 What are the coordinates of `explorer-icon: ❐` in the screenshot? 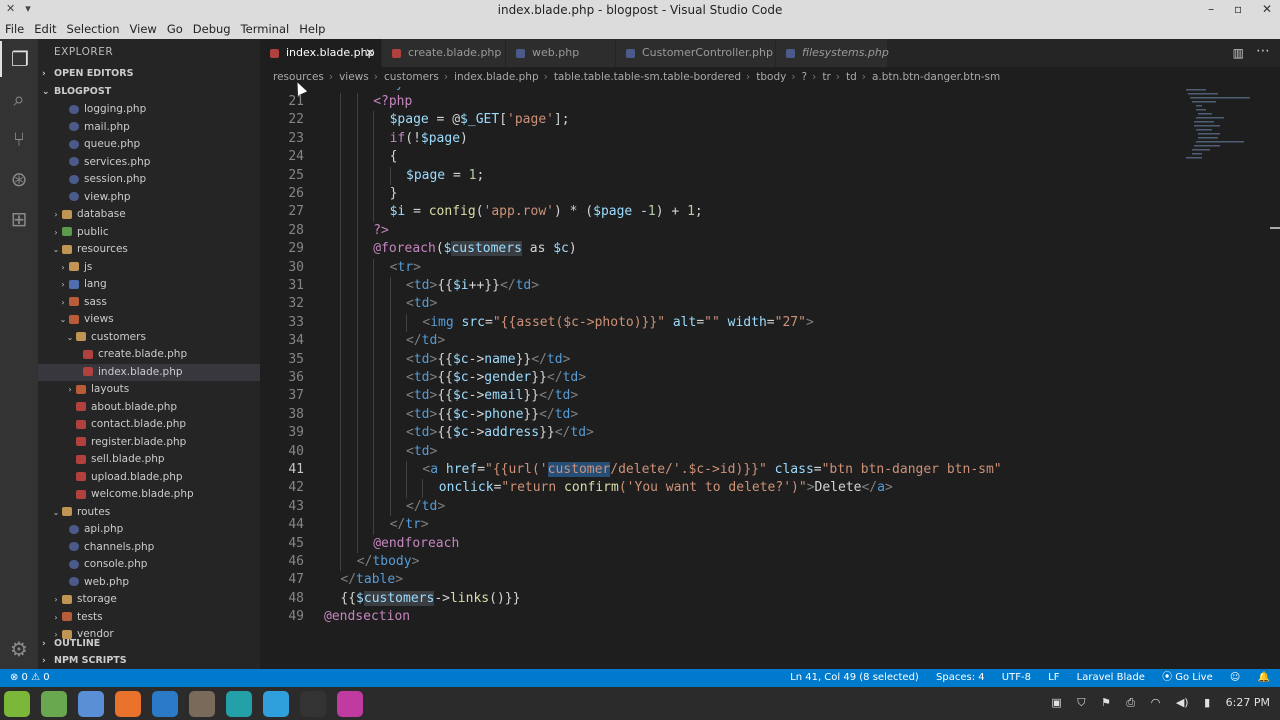 It's located at (19, 59).